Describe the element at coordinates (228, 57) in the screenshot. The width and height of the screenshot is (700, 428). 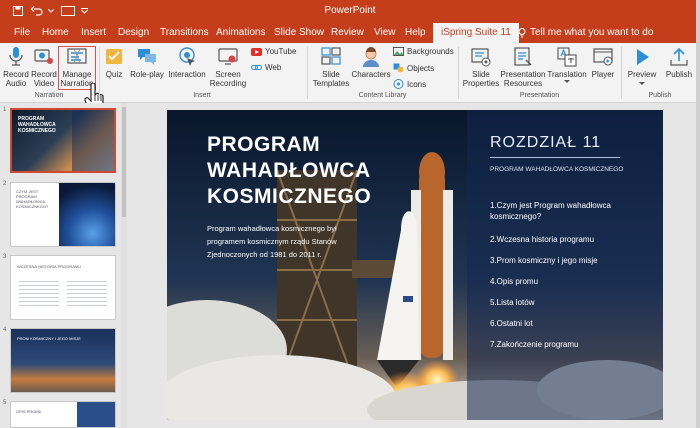
I see `screen-recording-icon` at that location.